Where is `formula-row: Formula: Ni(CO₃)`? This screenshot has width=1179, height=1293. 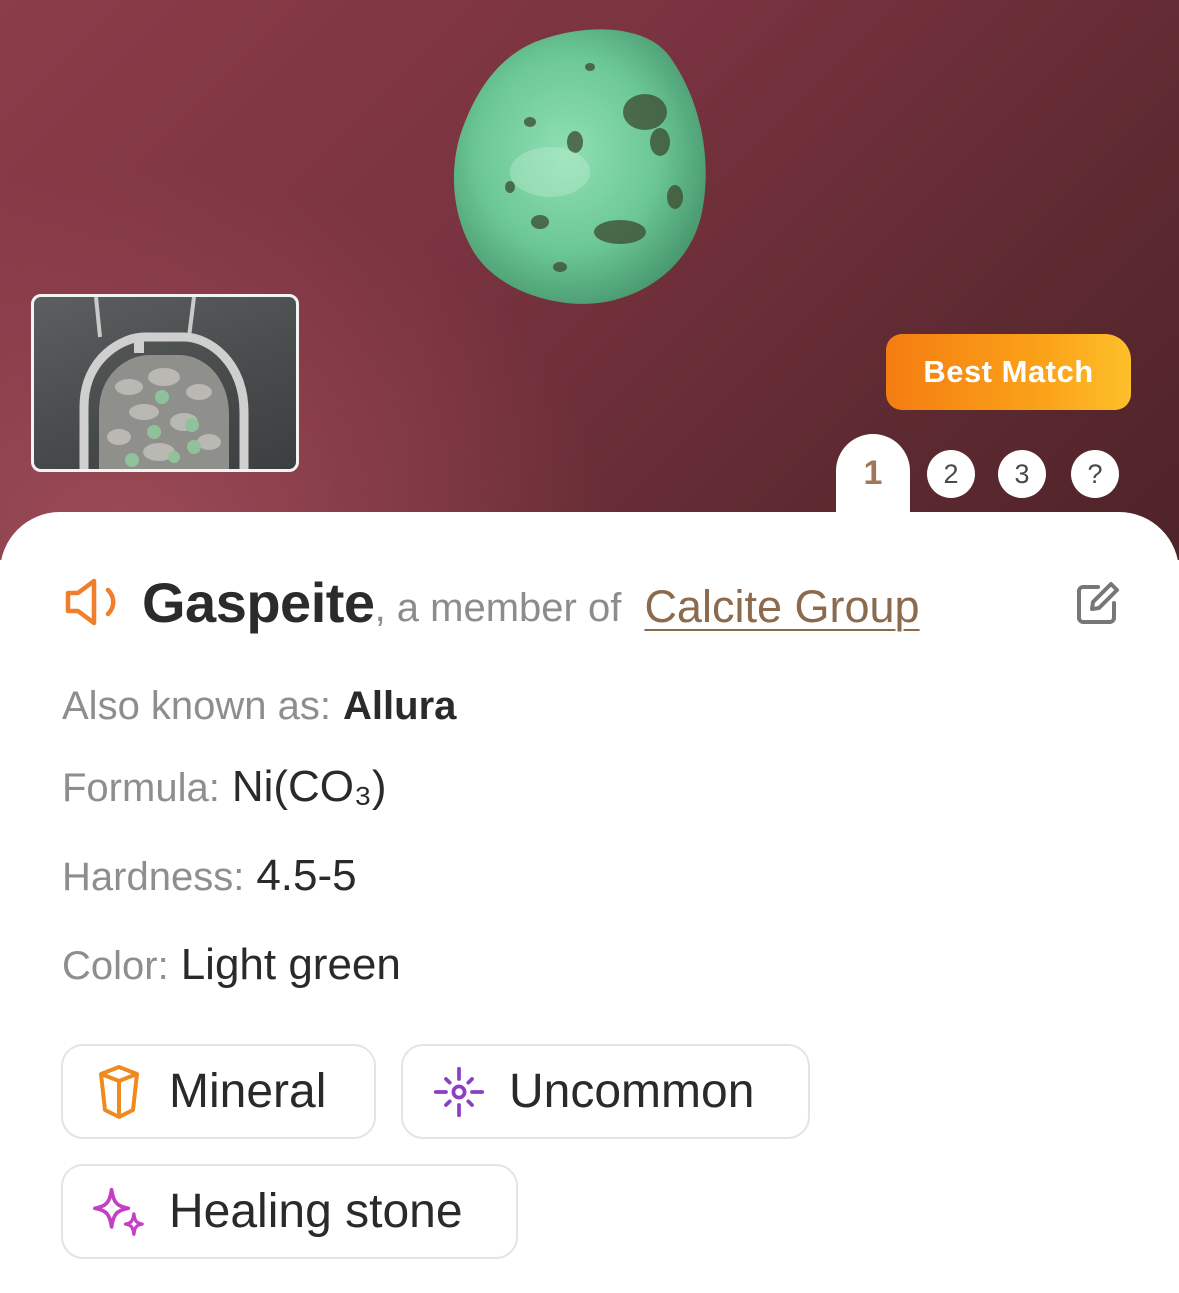
formula-row: Formula: Ni(CO₃) is located at coordinates (224, 787).